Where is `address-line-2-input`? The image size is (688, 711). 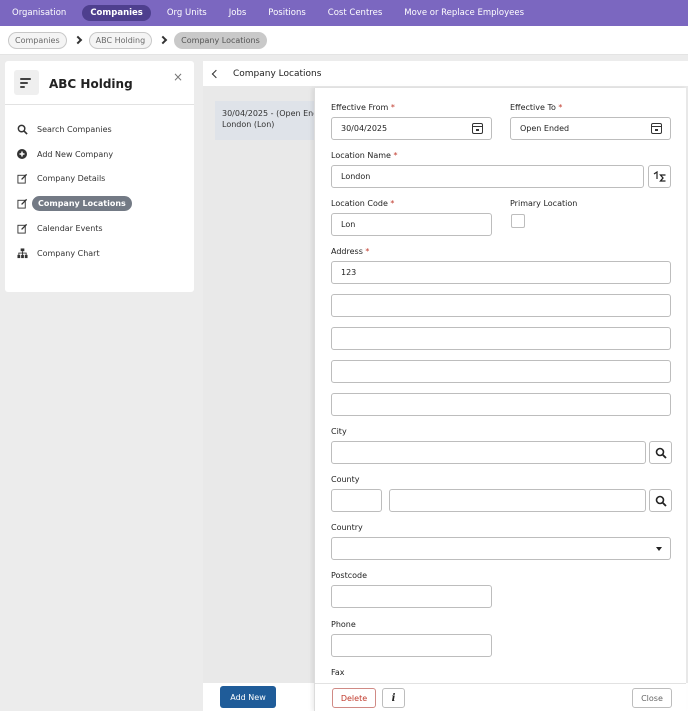 address-line-2-input is located at coordinates (501, 305).